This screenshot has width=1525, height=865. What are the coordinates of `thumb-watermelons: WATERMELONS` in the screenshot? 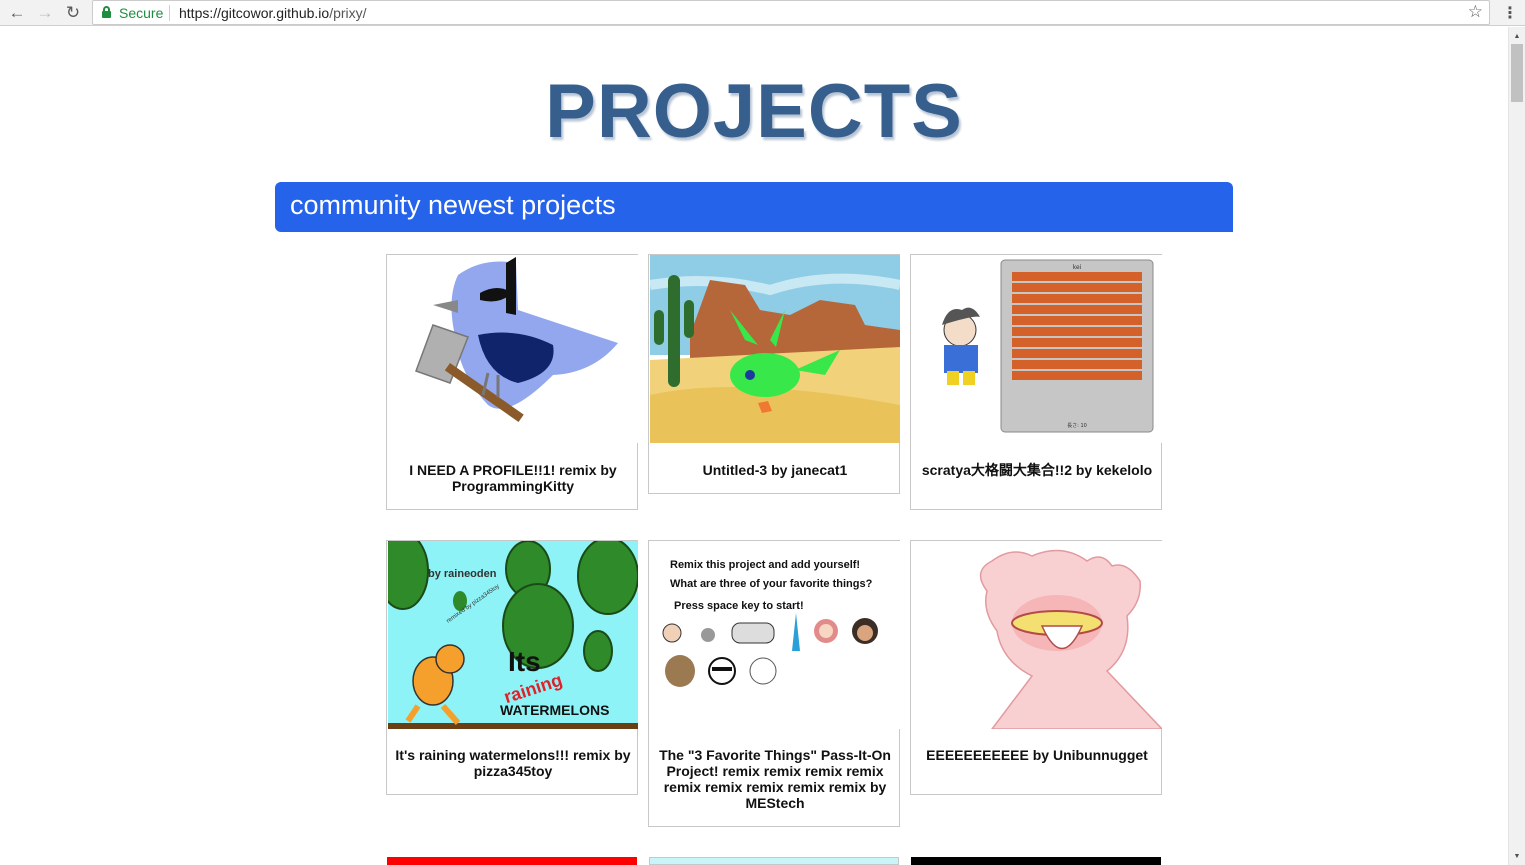 It's located at (554, 710).